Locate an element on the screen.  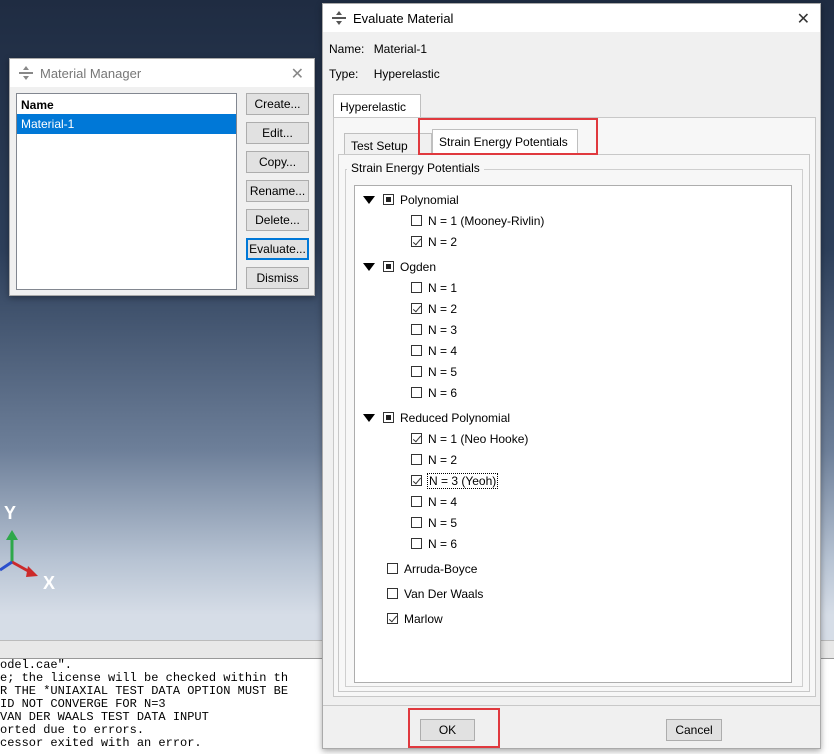
list-item: Material-1 is located at coordinates (126, 124).